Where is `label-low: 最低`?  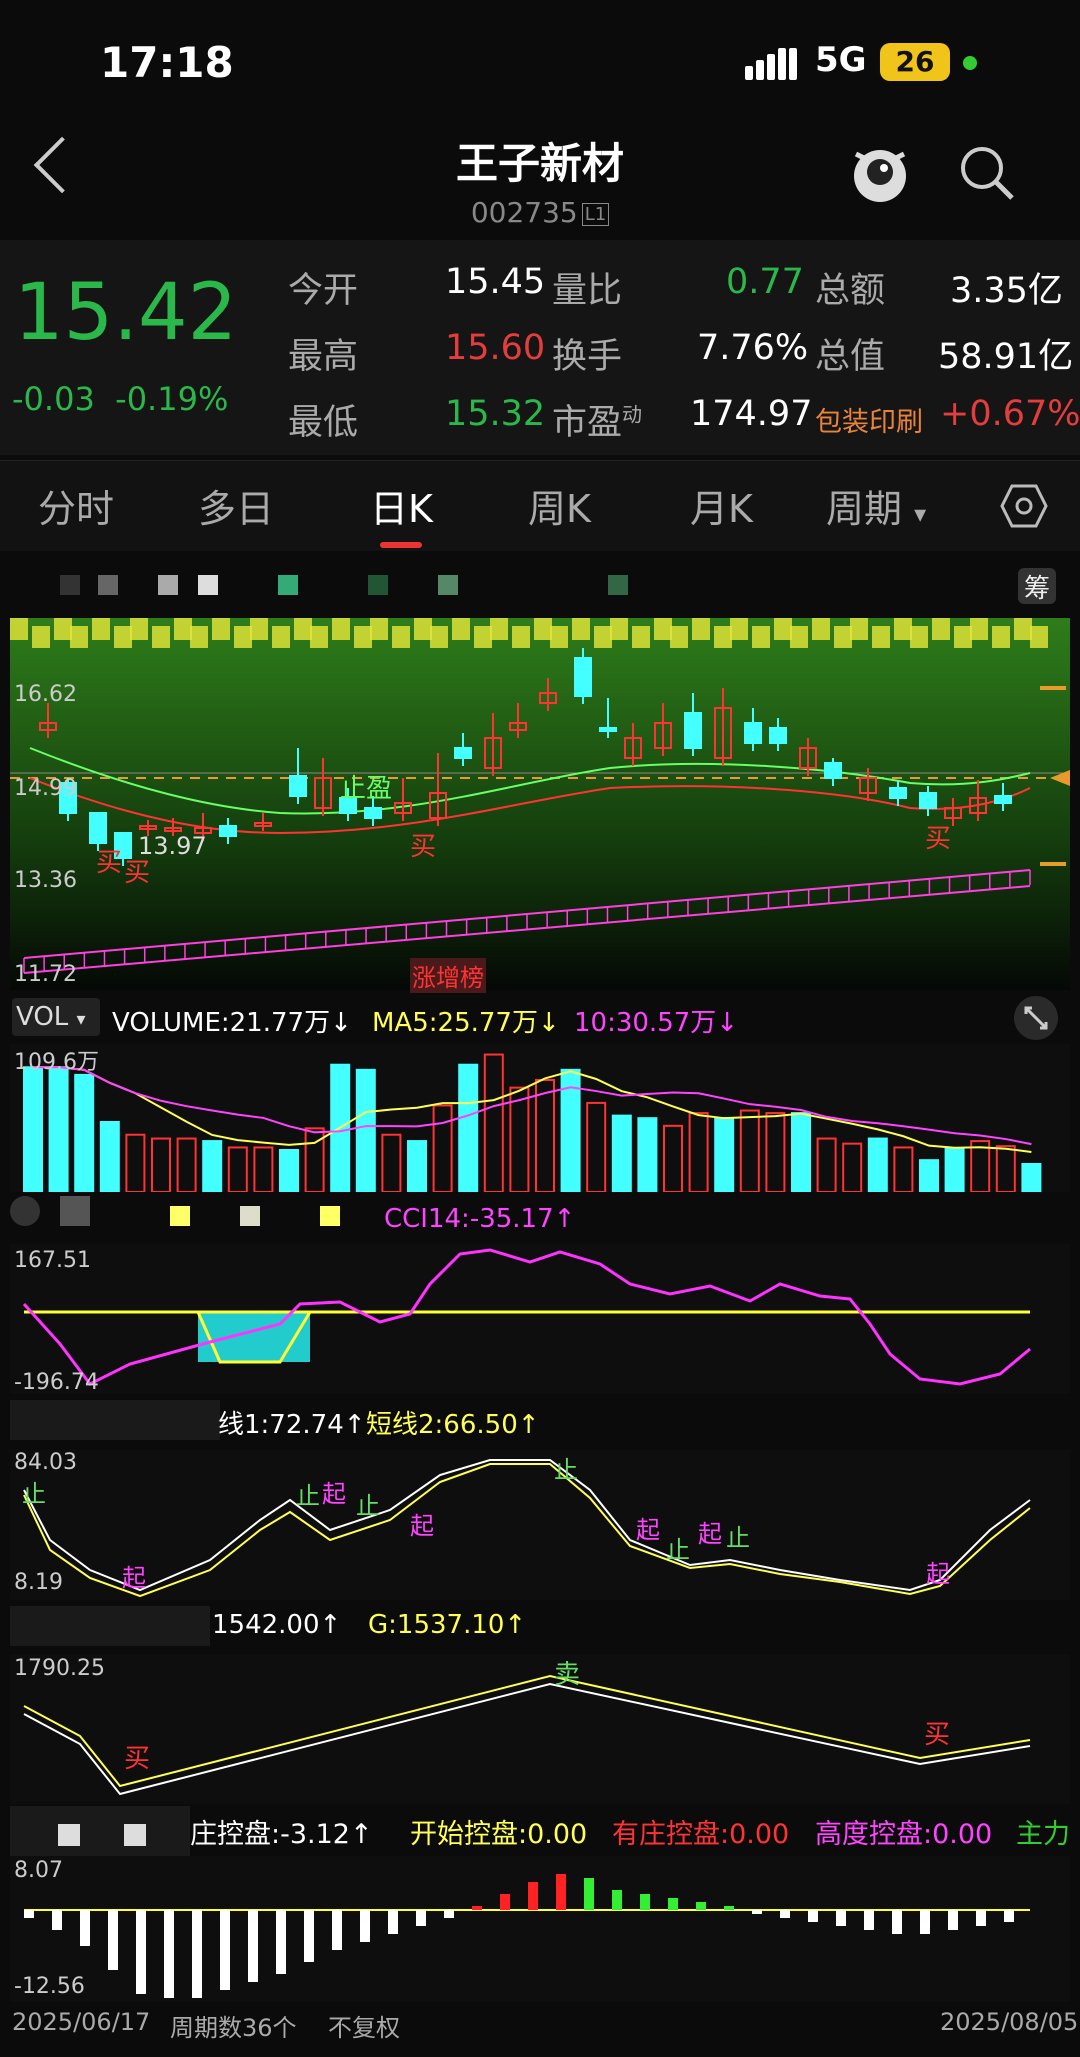
label-low: 最低 is located at coordinates (323, 423).